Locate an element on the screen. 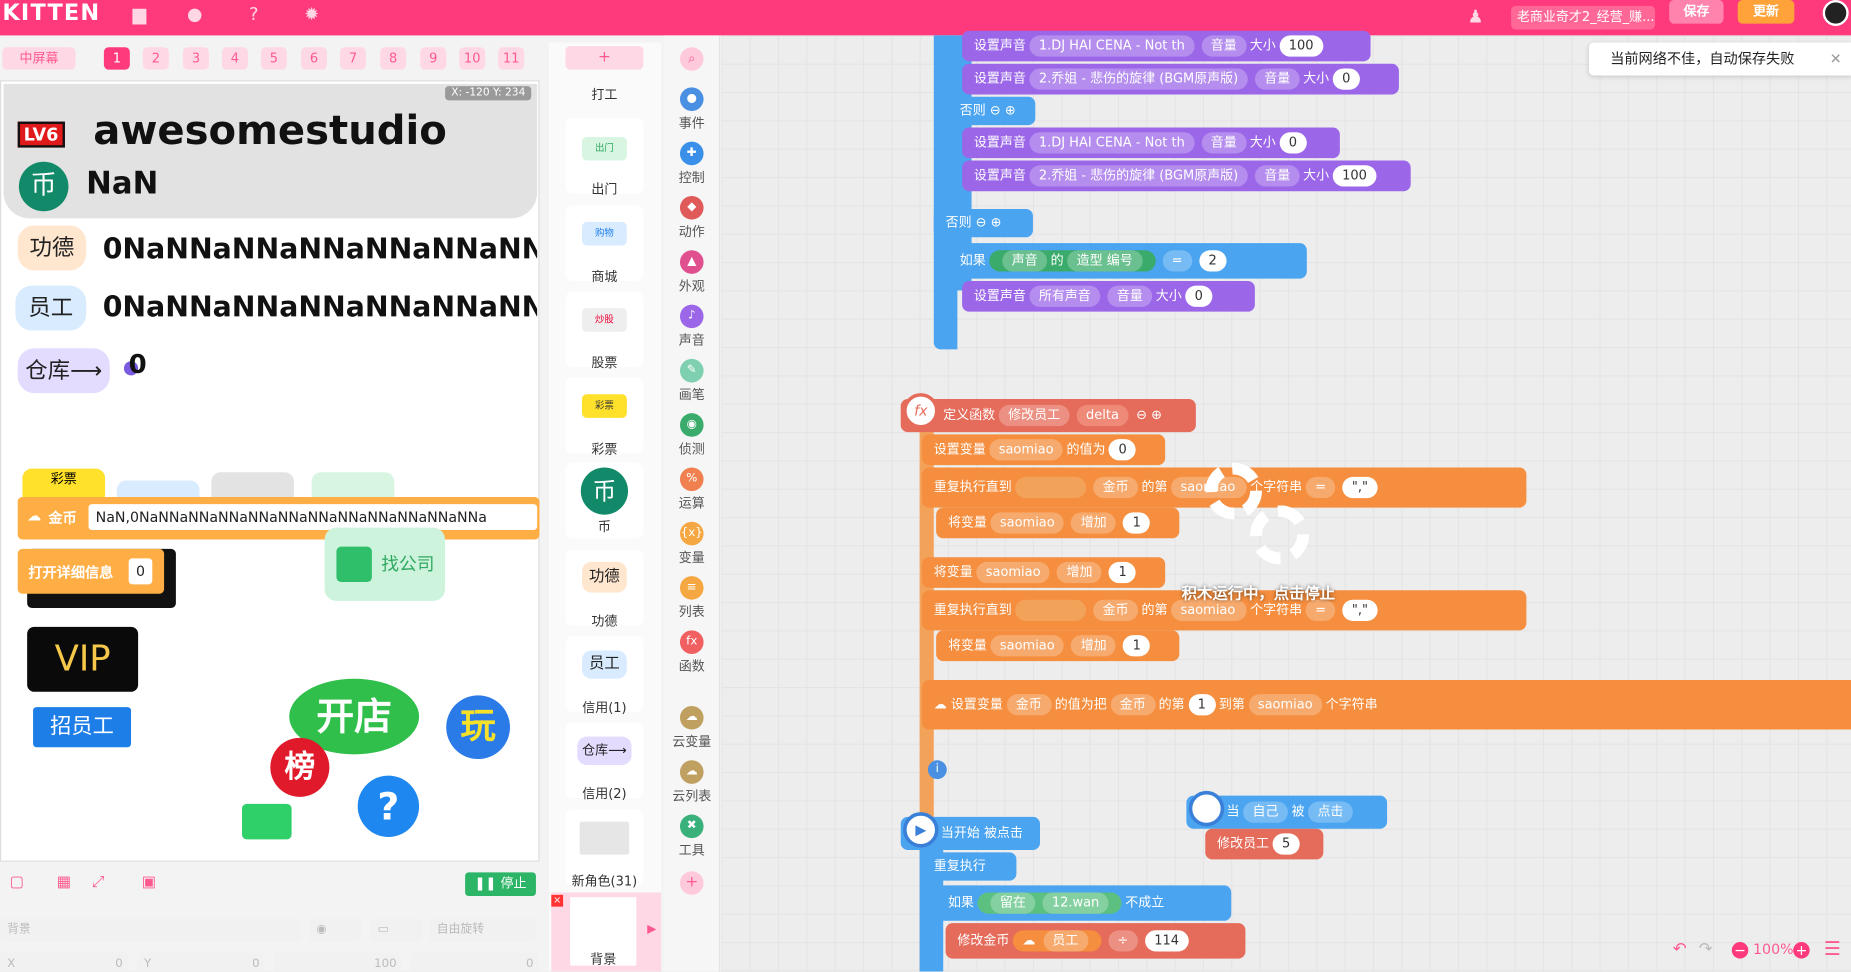 This screenshot has width=1851, height=972. chevron-right-icon: ▶ is located at coordinates (651, 929).